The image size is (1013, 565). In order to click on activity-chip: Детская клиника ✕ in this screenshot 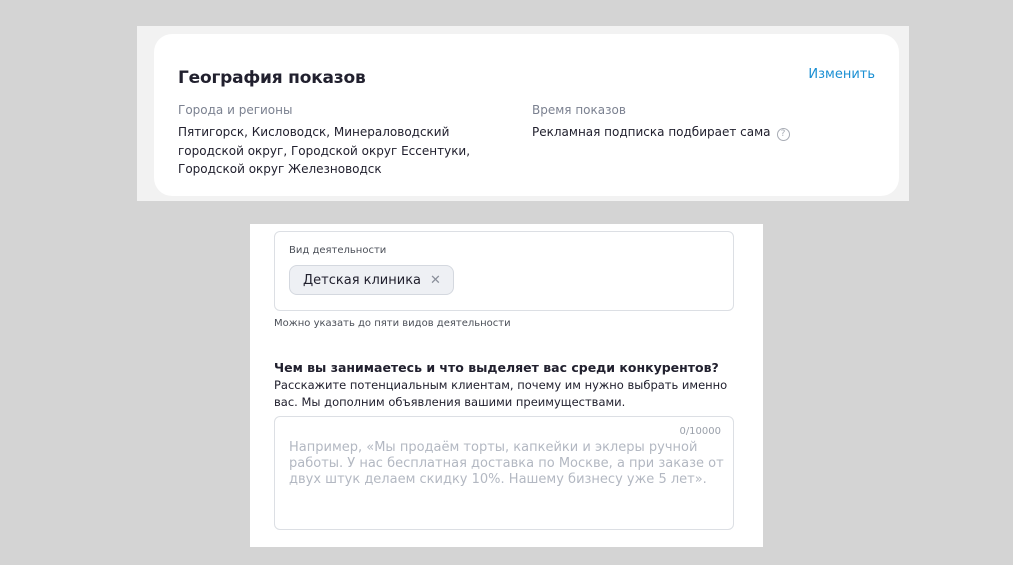, I will do `click(371, 280)`.